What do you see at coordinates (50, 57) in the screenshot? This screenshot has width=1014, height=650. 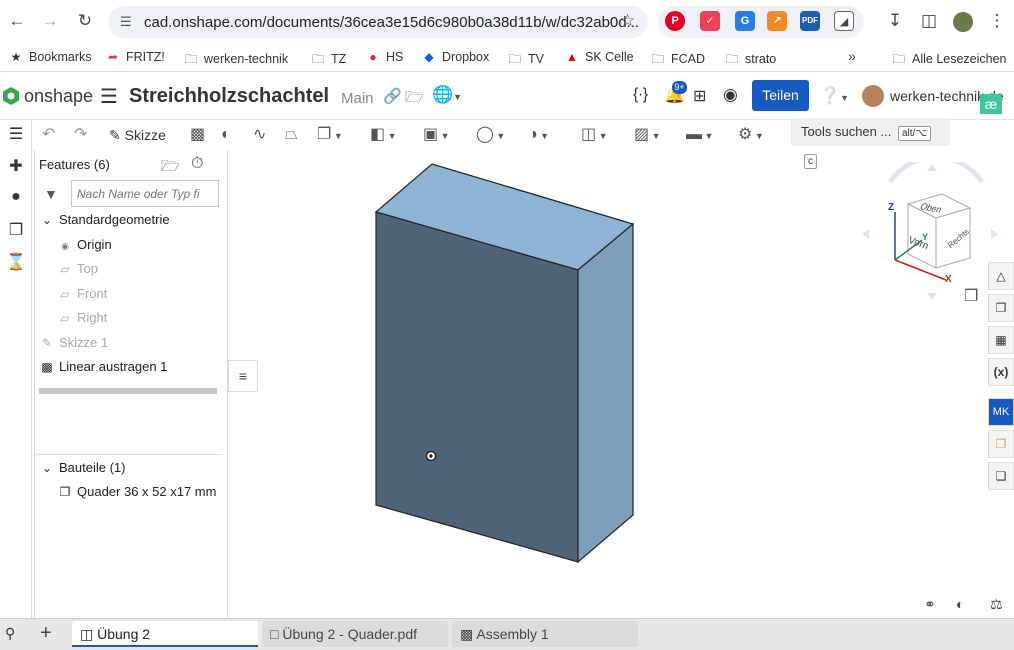 I see `bookmark-bookmarks: ★ Bookmarks` at bounding box center [50, 57].